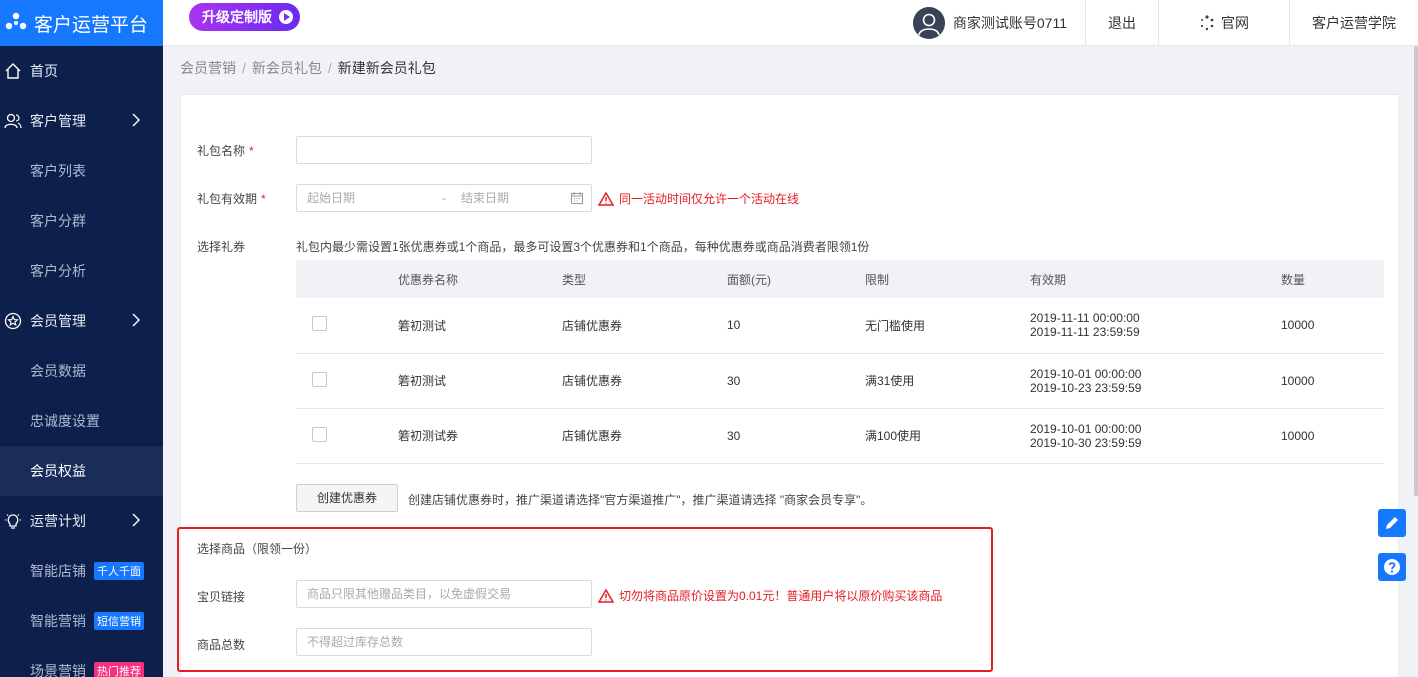  What do you see at coordinates (208, 68) in the screenshot?
I see `breadcrumb-item: 会员营销` at bounding box center [208, 68].